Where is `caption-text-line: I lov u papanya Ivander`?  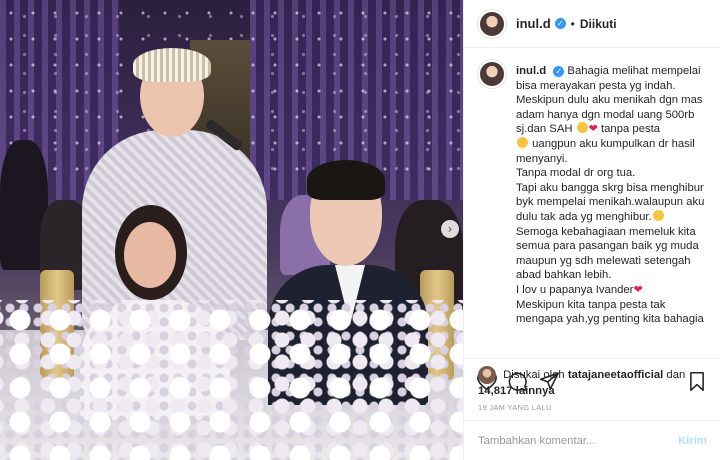
caption-text-line: I lov u papanya Ivander is located at coordinates (575, 289).